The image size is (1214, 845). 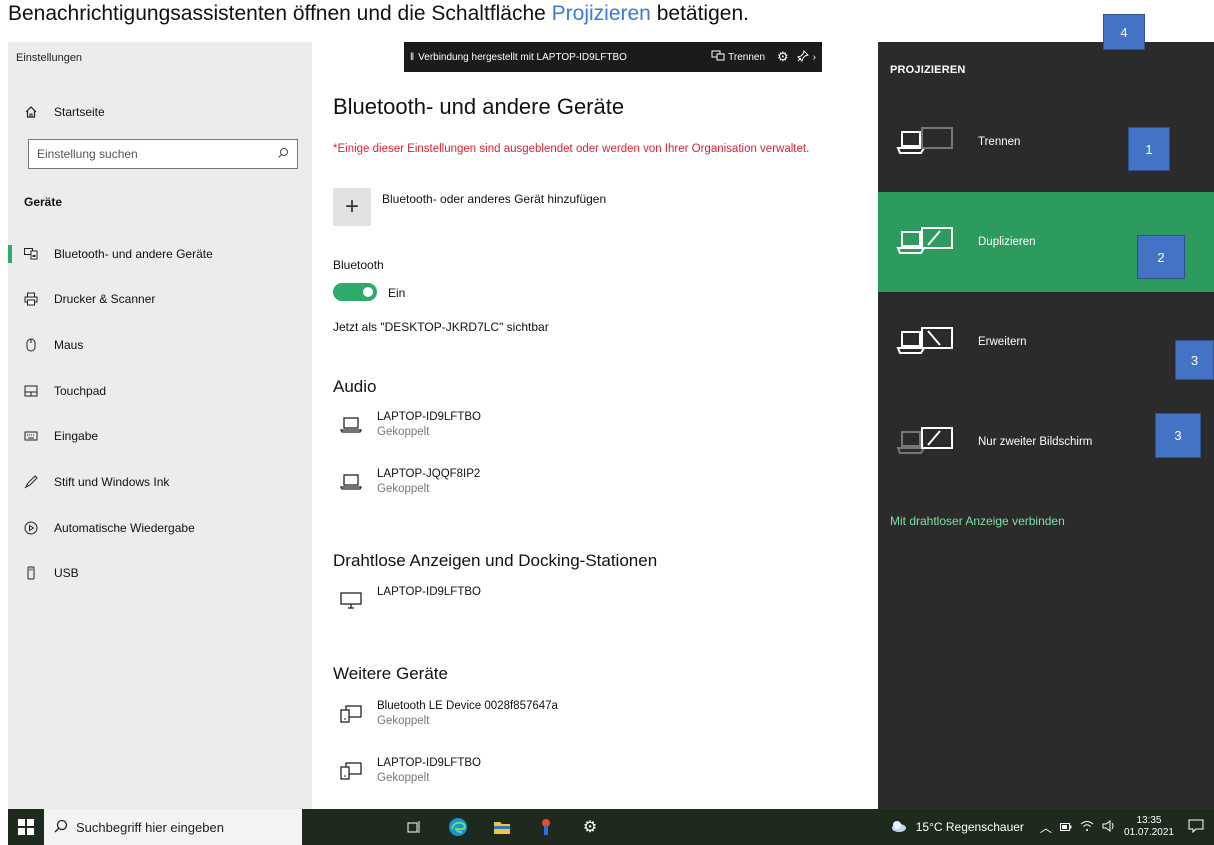 What do you see at coordinates (412, 57) in the screenshot?
I see `drag-handle-icon: ‖` at bounding box center [412, 57].